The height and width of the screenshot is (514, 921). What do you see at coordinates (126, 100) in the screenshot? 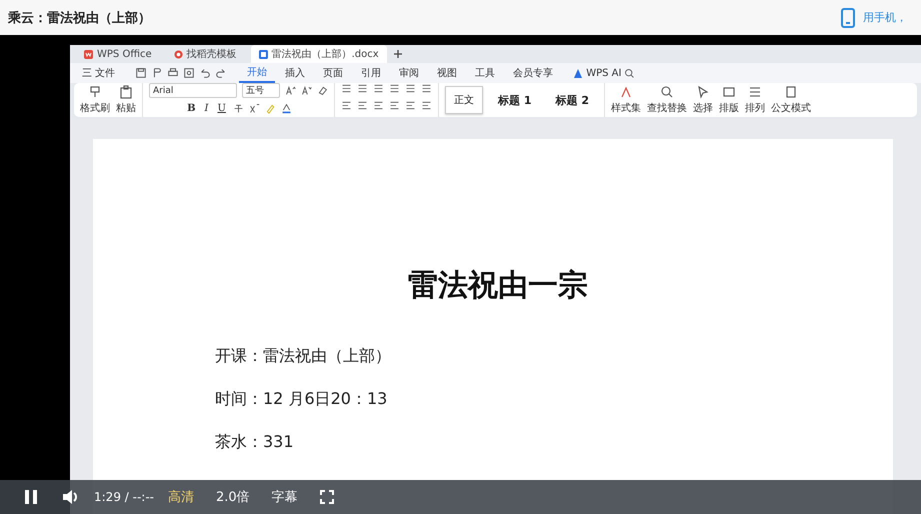
I see `paste-button: 粘贴` at bounding box center [126, 100].